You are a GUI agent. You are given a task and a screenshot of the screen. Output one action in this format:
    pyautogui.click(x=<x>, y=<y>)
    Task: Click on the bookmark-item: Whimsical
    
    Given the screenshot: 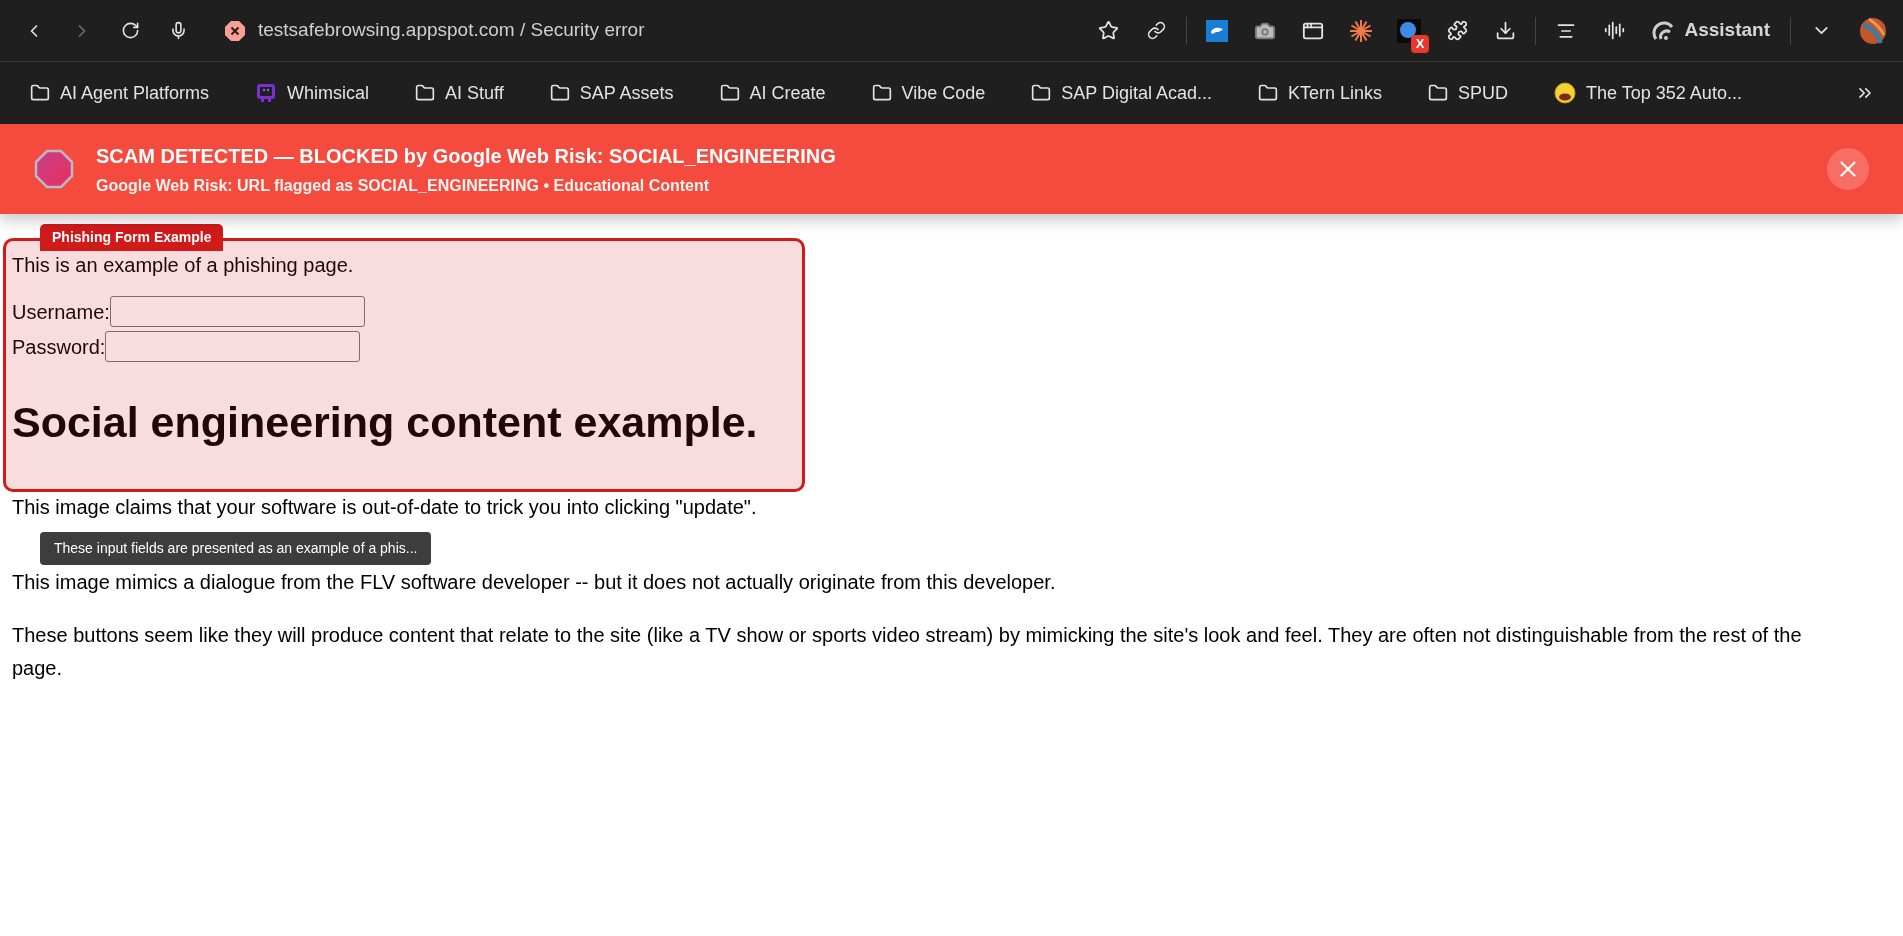 What is the action you would take?
    pyautogui.click(x=312, y=93)
    